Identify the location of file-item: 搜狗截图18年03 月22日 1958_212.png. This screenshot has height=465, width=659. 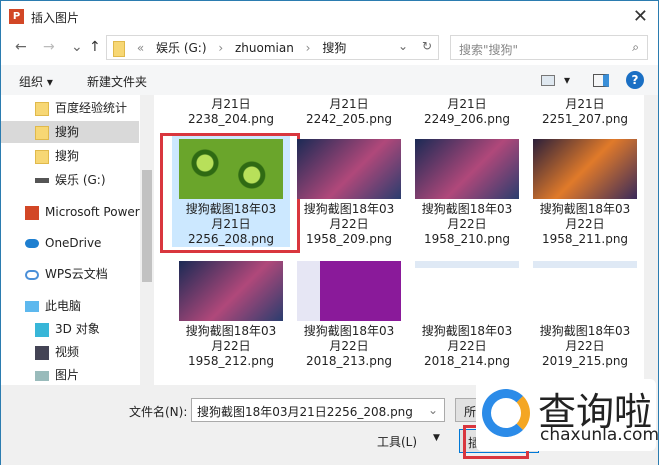
(231, 313).